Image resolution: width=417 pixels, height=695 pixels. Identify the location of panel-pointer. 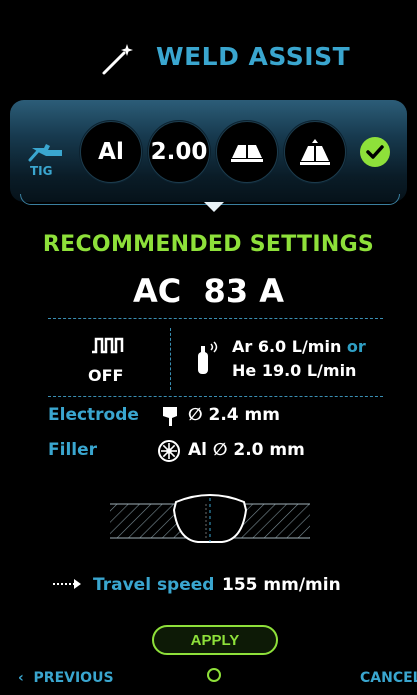
(214, 207).